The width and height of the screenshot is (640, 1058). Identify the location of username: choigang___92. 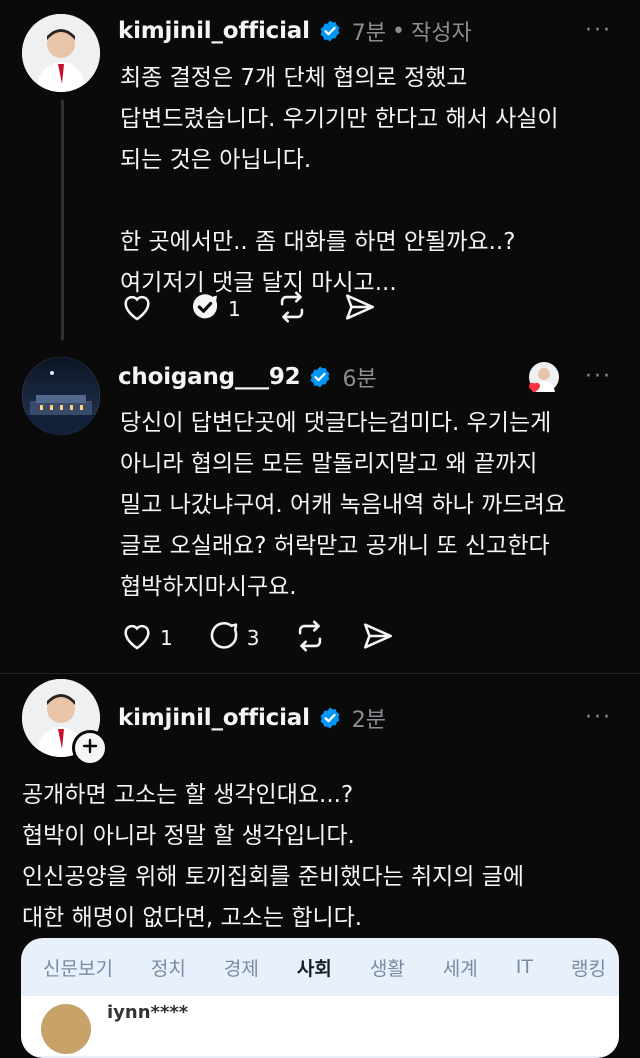
(209, 377).